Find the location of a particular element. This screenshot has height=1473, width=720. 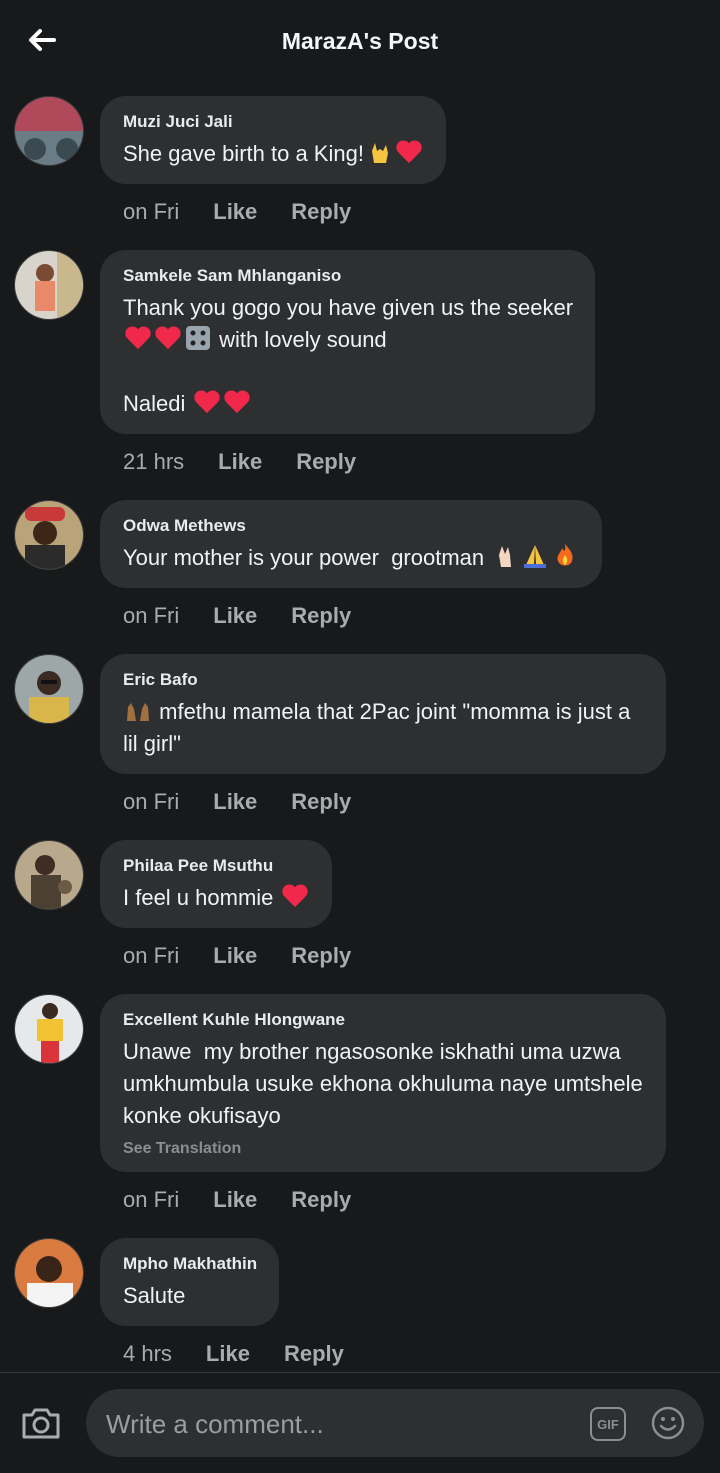

comment-author: Mpho Makhathin is located at coordinates (190, 1264).